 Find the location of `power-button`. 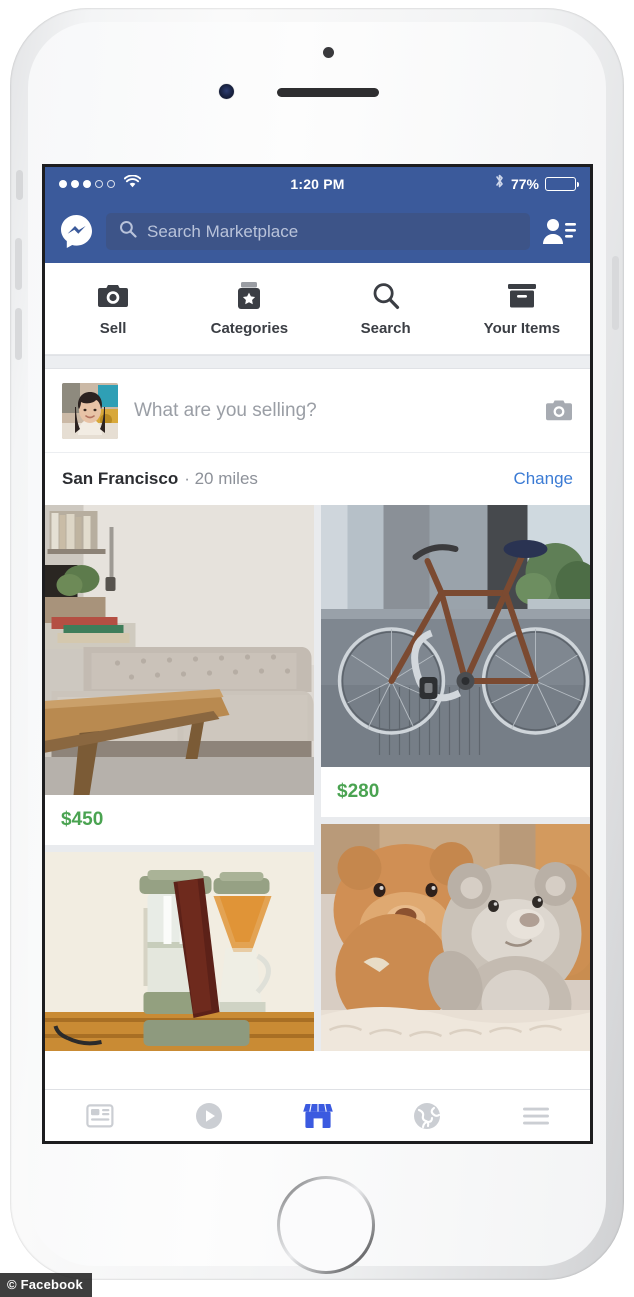

power-button is located at coordinates (615, 293).